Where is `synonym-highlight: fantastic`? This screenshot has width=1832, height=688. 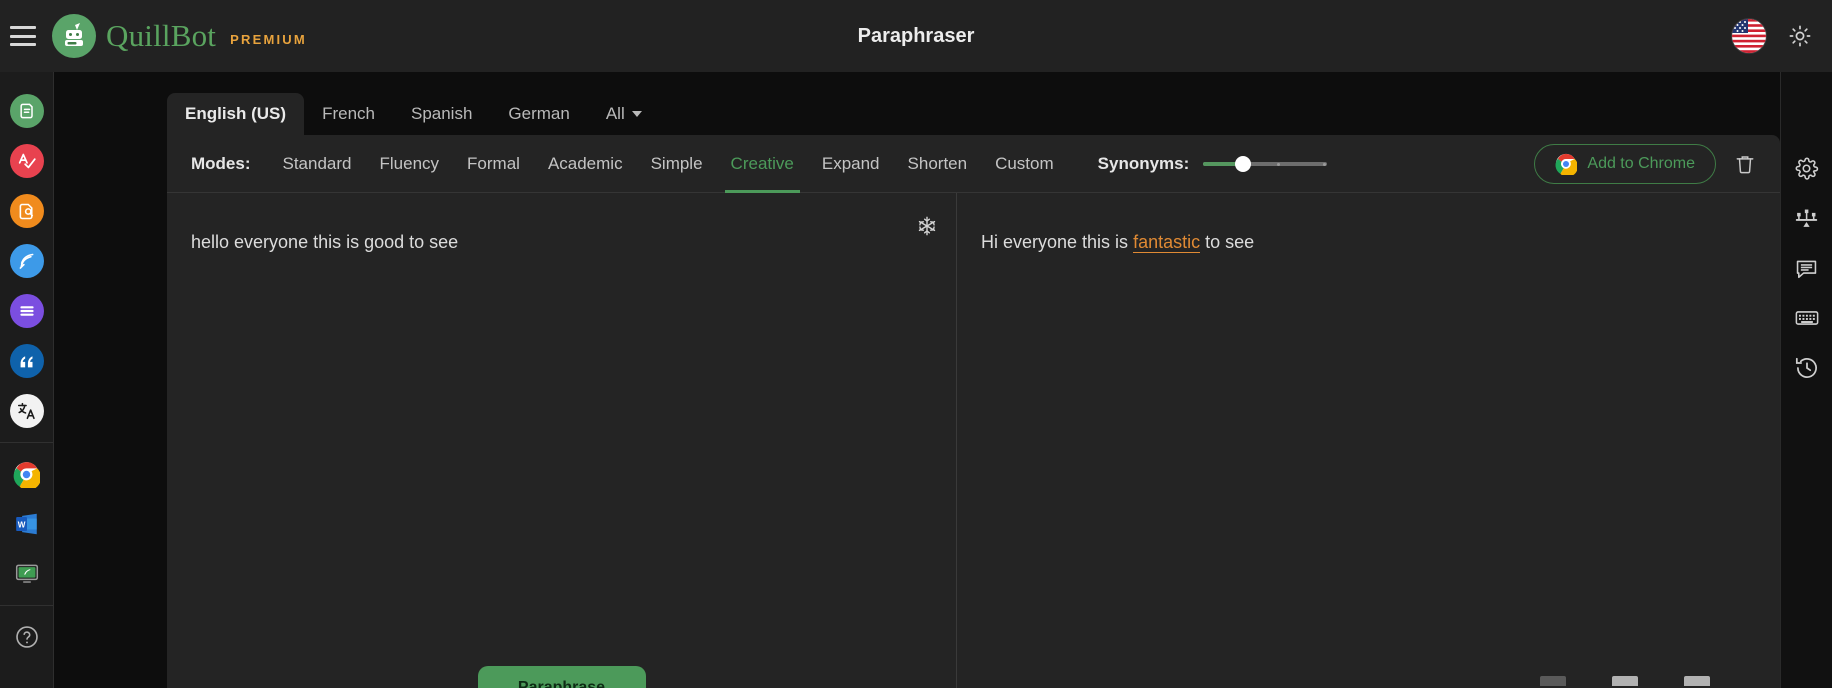 synonym-highlight: fantastic is located at coordinates (1167, 242).